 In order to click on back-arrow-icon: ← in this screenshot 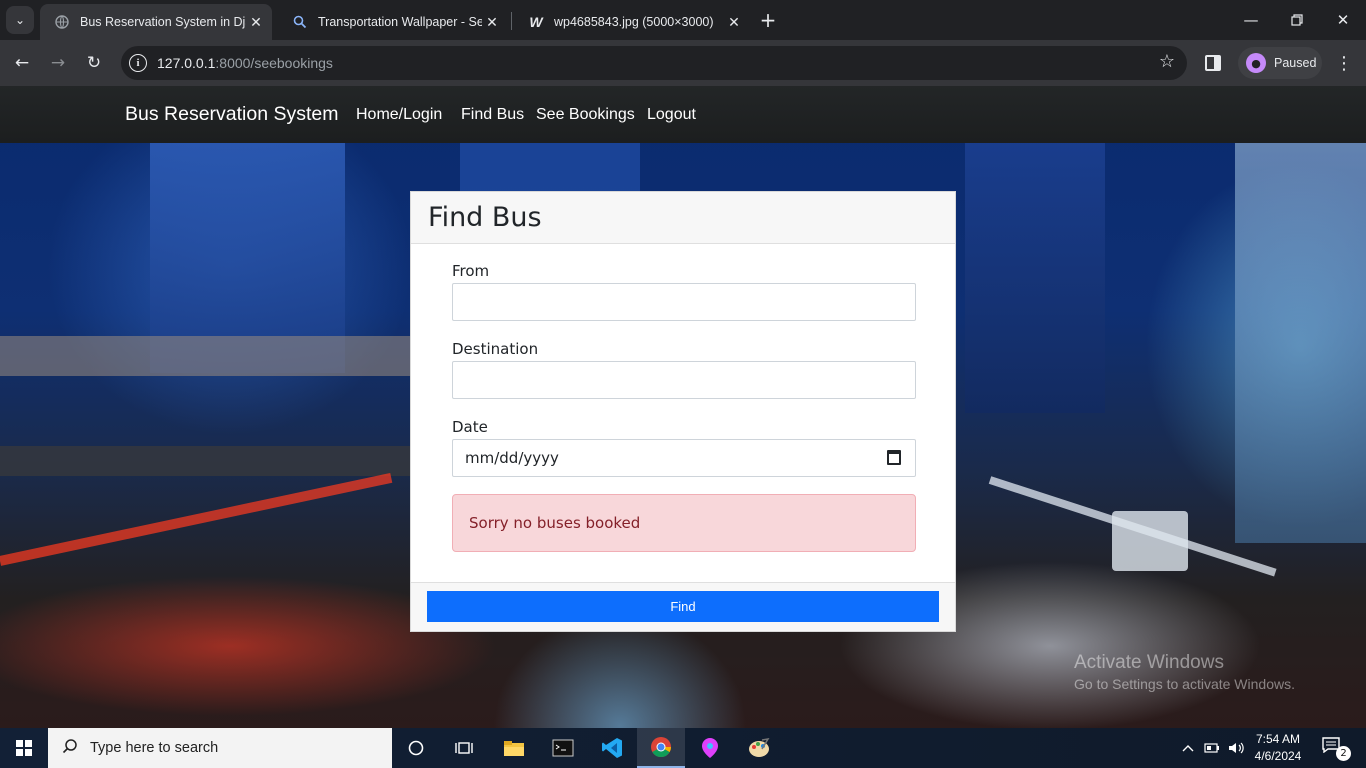, I will do `click(22, 63)`.